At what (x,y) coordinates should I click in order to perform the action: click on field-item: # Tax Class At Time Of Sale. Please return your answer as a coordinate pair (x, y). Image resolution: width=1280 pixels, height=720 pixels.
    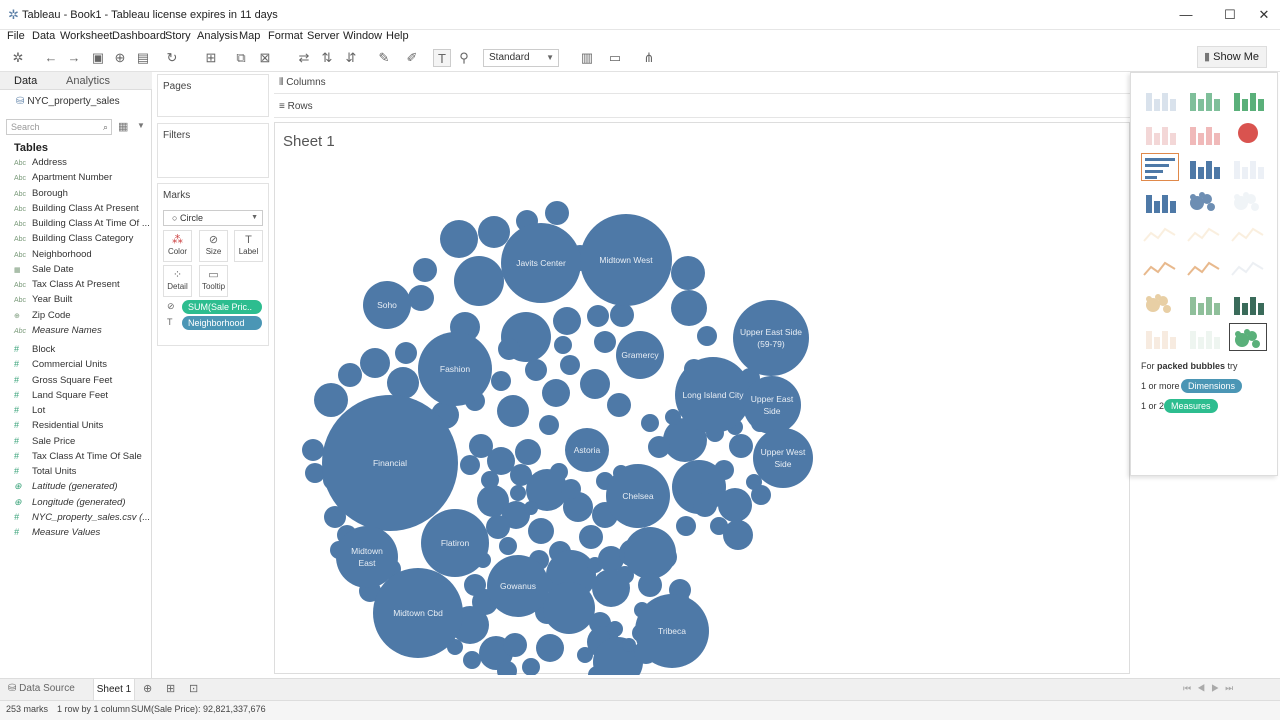
    Looking at the image, I should click on (78, 458).